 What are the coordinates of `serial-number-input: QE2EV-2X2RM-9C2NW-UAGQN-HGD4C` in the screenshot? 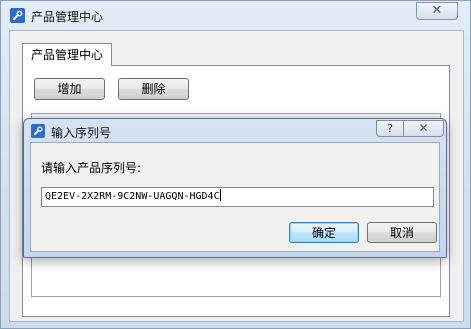 It's located at (237, 197).